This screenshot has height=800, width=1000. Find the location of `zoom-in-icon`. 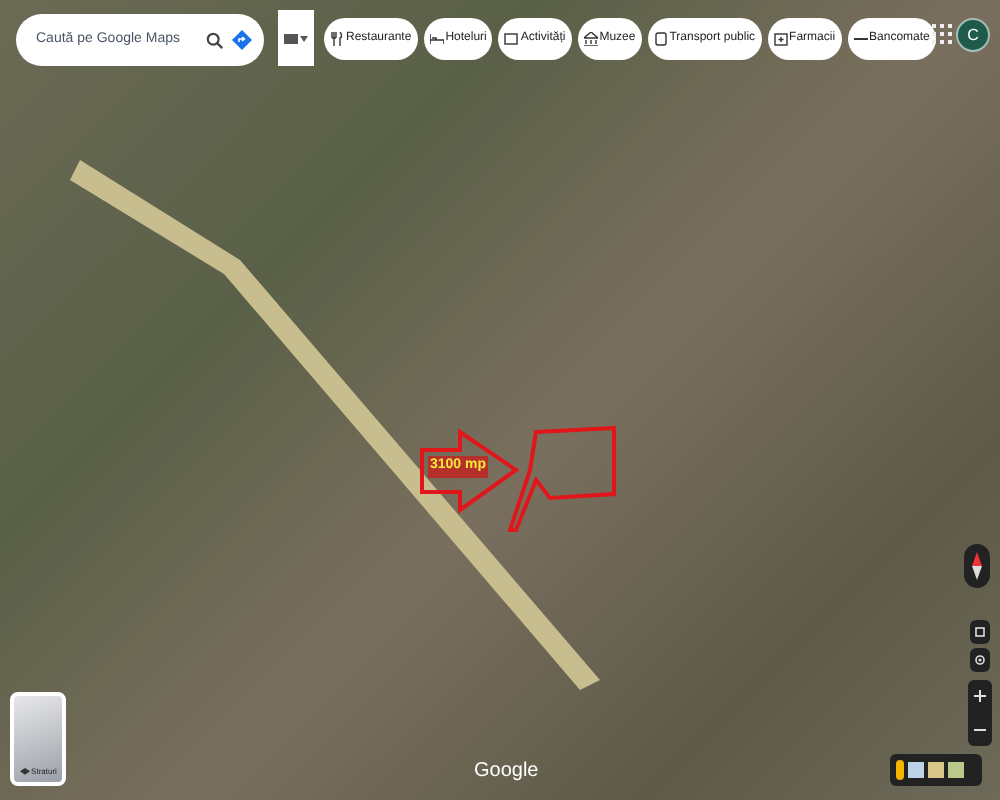

zoom-in-icon is located at coordinates (980, 696).